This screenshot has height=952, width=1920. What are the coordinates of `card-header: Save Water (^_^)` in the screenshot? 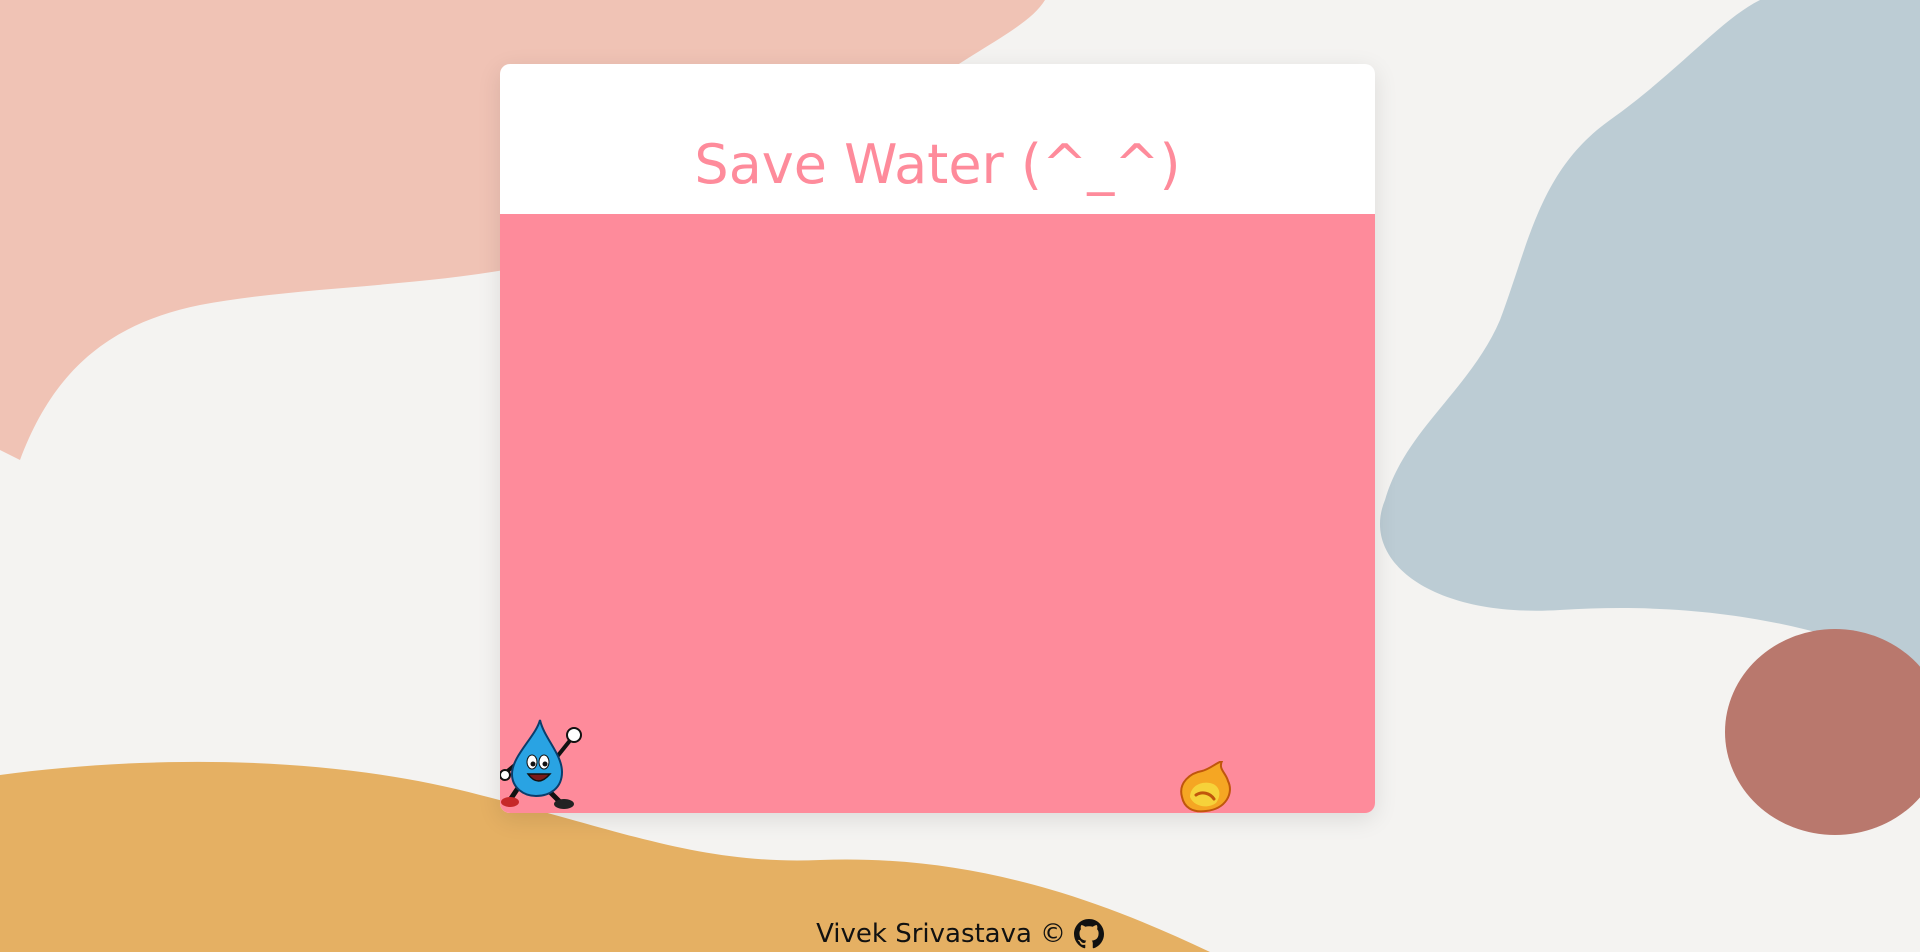 It's located at (937, 139).